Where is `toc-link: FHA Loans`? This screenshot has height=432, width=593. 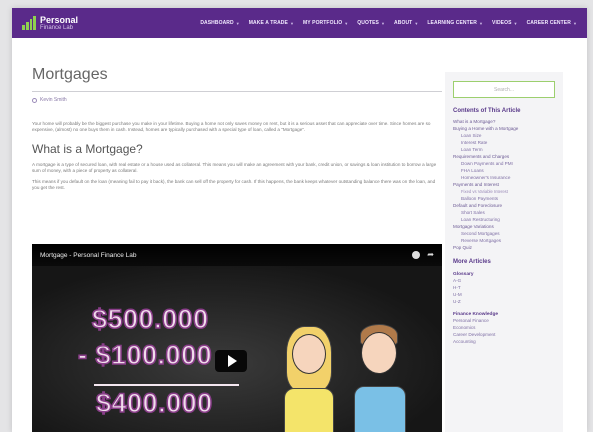
toc-link: FHA Loans is located at coordinates (504, 170).